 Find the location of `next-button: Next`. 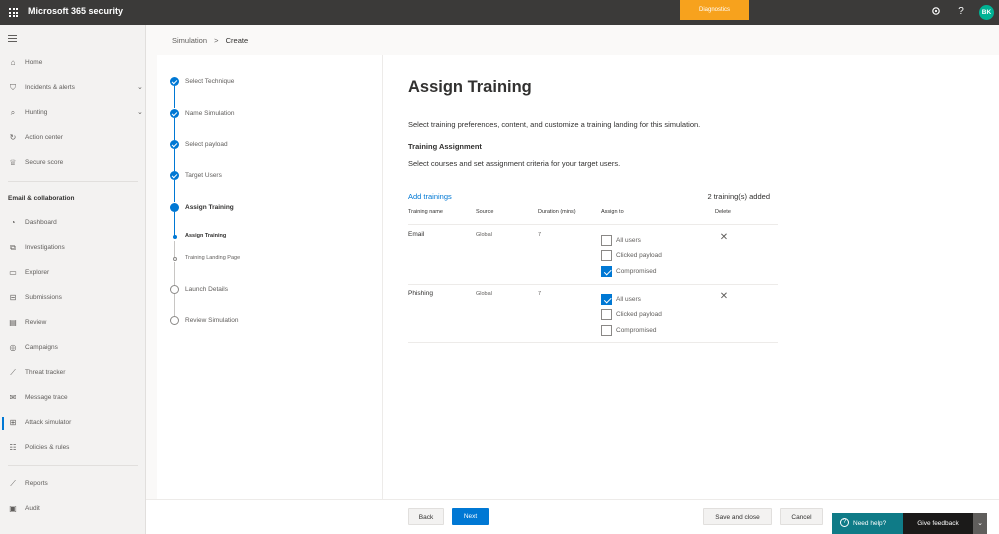

next-button: Next is located at coordinates (470, 516).